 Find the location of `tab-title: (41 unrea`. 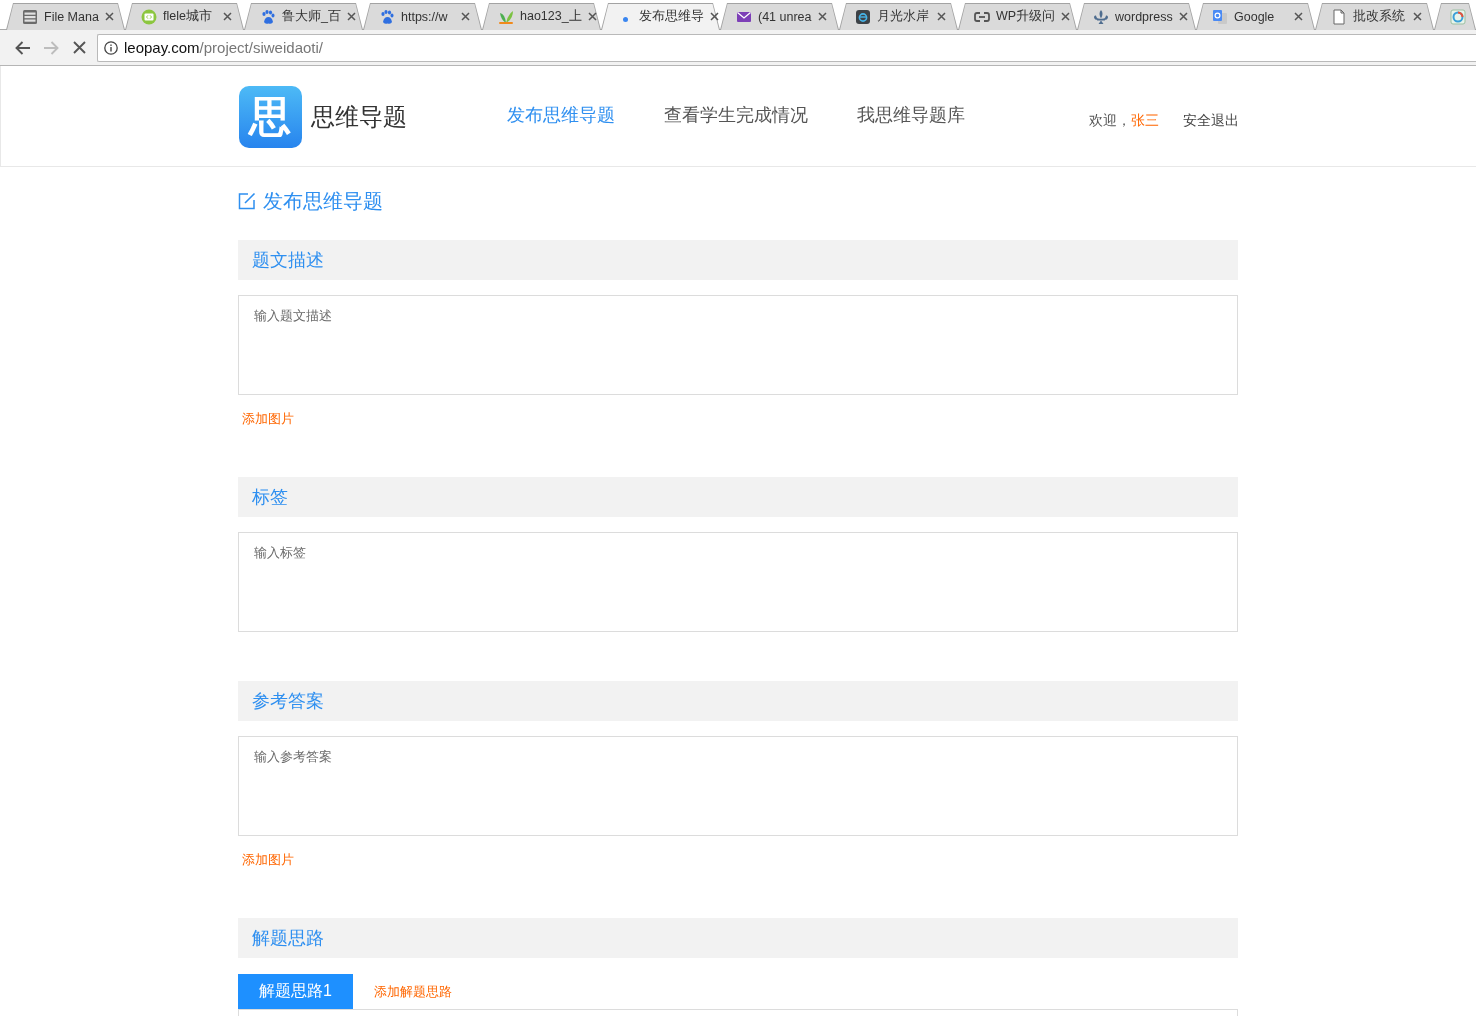

tab-title: (41 unrea is located at coordinates (785, 16).